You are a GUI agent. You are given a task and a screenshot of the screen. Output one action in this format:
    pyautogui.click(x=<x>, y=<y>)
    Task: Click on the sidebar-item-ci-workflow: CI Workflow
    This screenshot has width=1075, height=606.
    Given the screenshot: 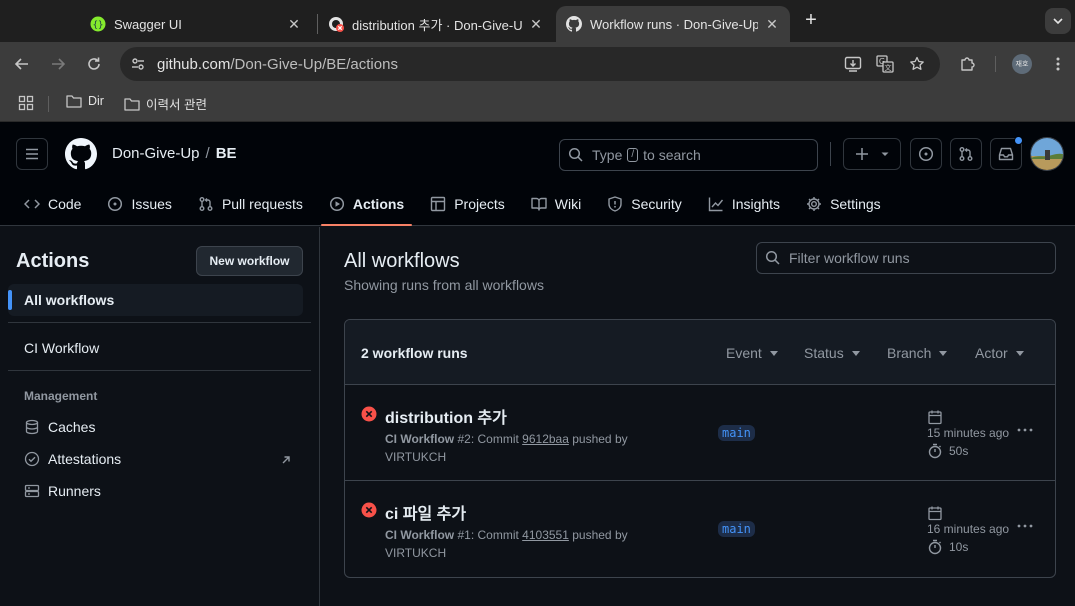 What is the action you would take?
    pyautogui.click(x=155, y=348)
    